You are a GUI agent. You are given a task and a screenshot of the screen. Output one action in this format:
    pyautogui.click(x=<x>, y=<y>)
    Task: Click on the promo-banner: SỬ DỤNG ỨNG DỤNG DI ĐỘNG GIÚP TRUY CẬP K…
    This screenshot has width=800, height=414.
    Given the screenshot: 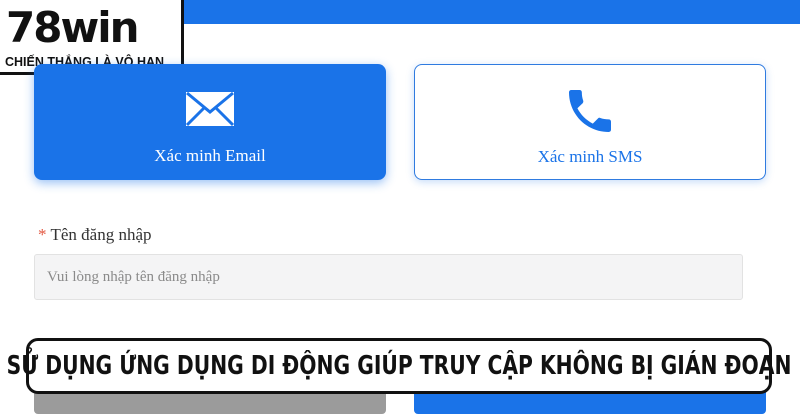 What is the action you would take?
    pyautogui.click(x=399, y=366)
    